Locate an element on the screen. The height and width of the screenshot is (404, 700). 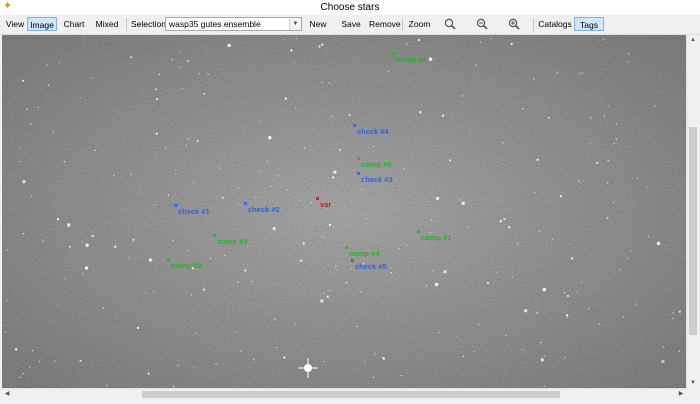
selection-dropdown: wasp35 gutes ensemble ▼ is located at coordinates (233, 24).